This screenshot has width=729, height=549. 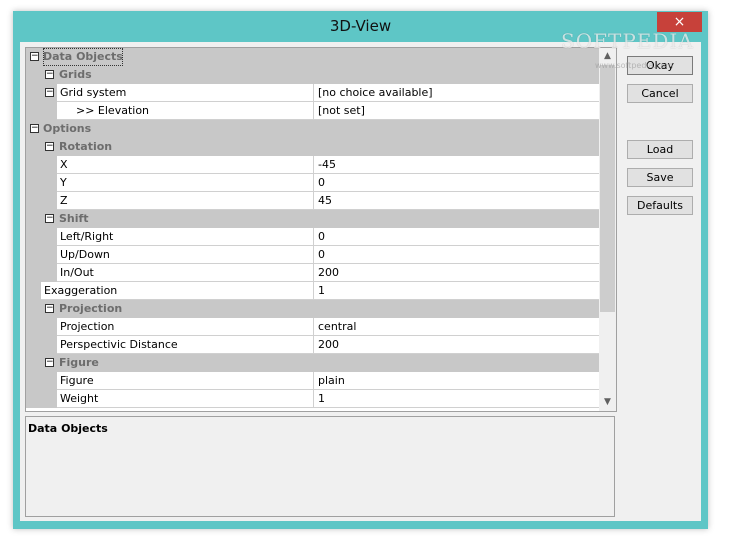 I want to click on property-name-text: >> Elevation, so click(x=113, y=110).